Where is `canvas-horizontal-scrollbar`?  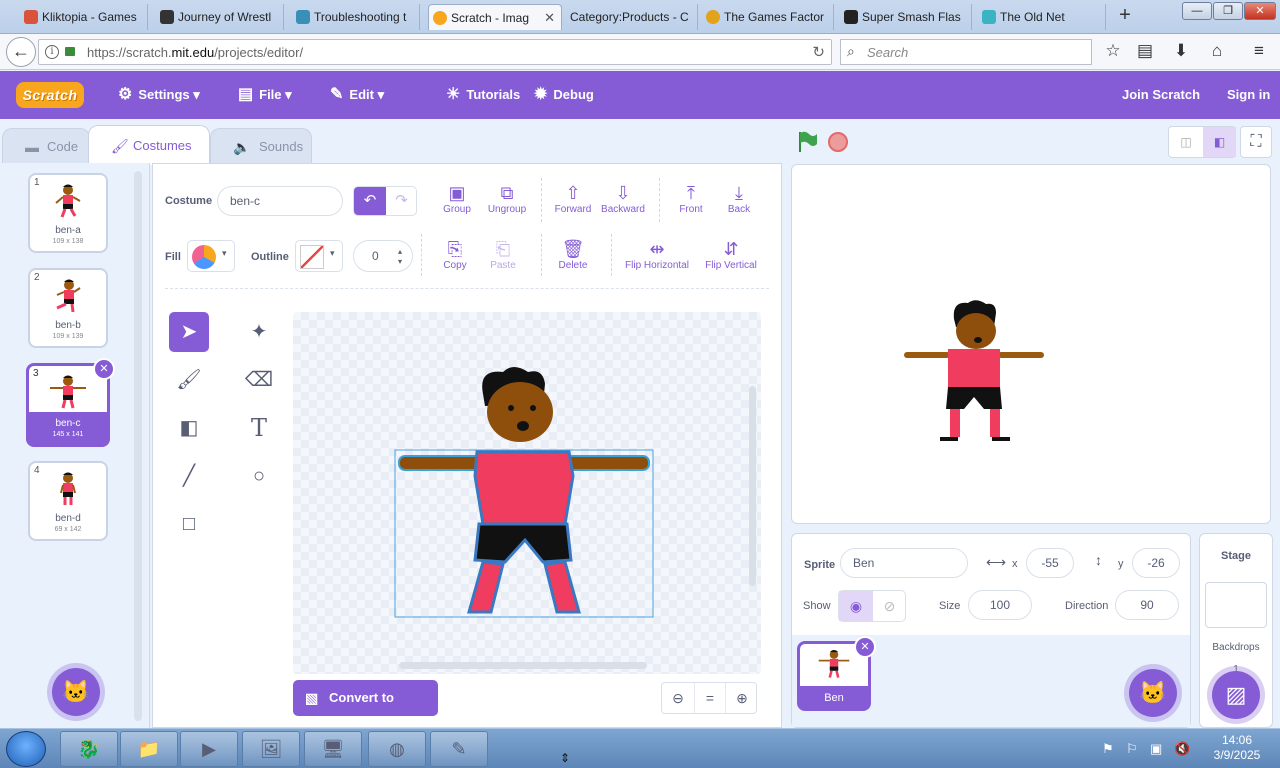 canvas-horizontal-scrollbar is located at coordinates (523, 665).